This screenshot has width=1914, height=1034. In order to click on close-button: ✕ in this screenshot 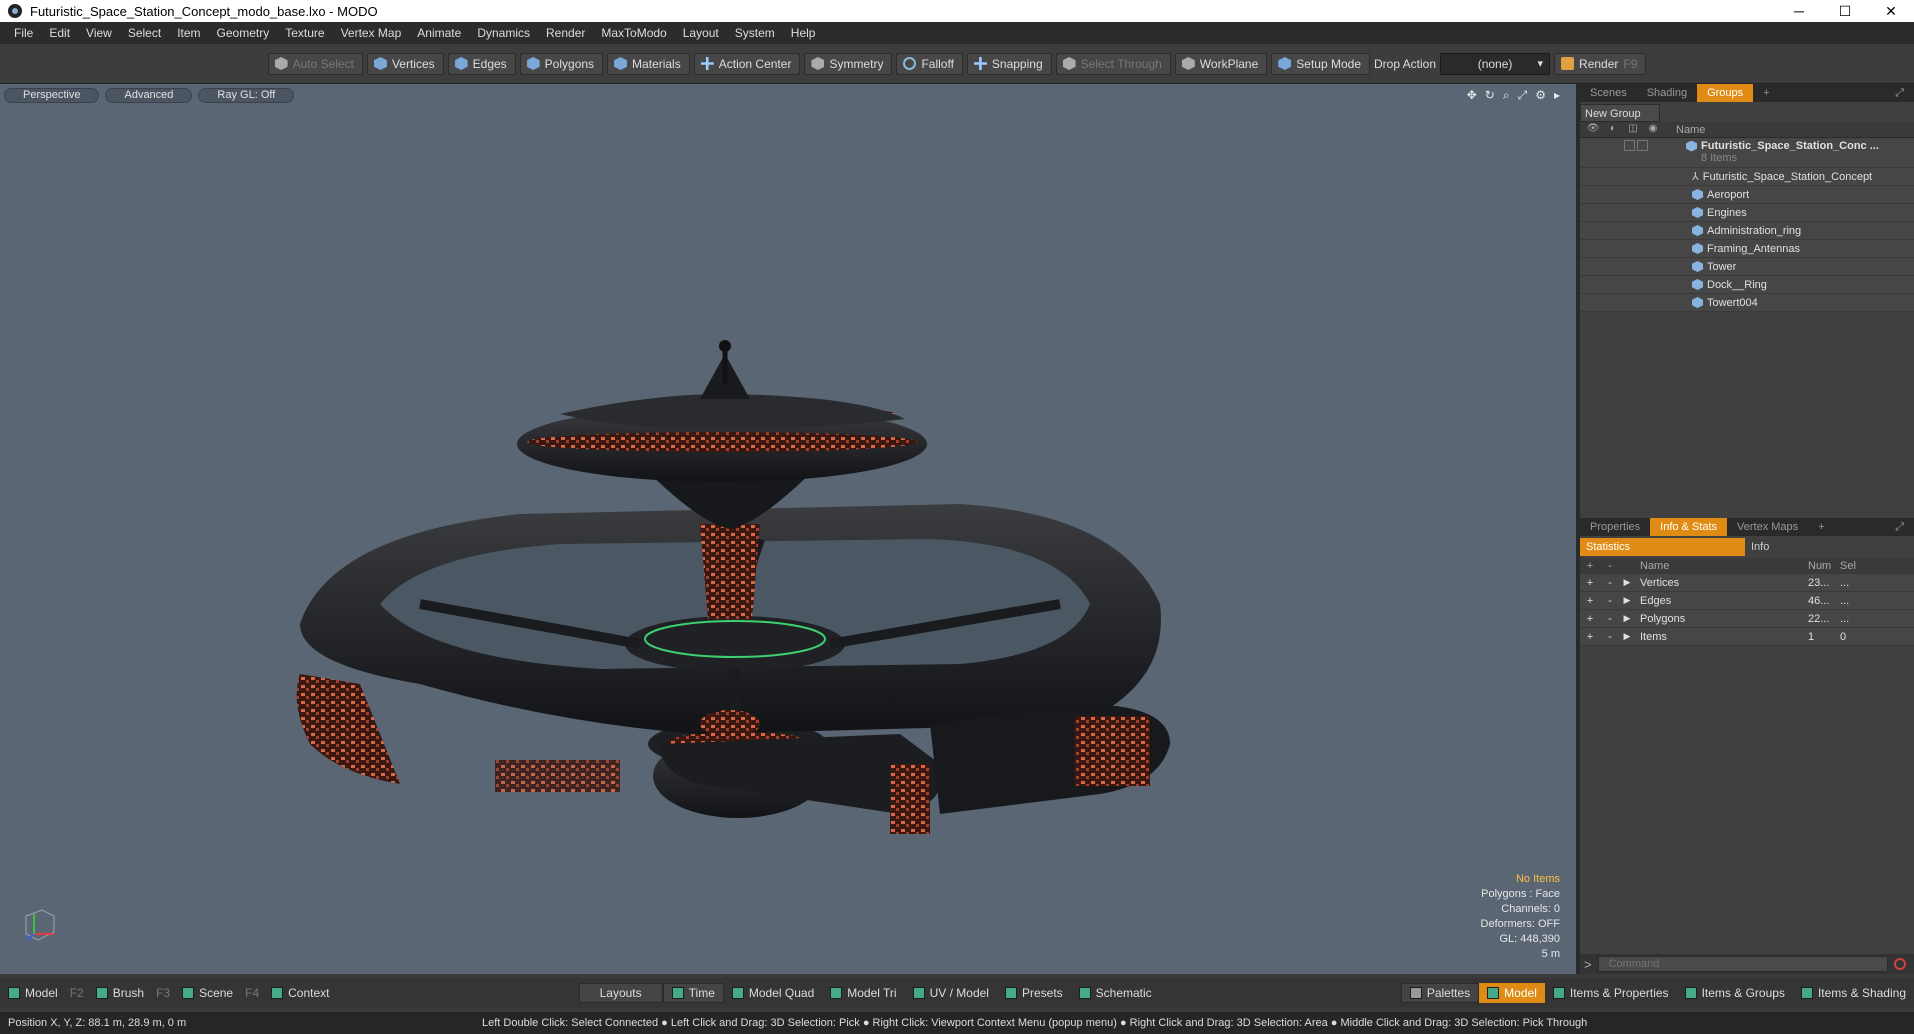, I will do `click(1891, 11)`.